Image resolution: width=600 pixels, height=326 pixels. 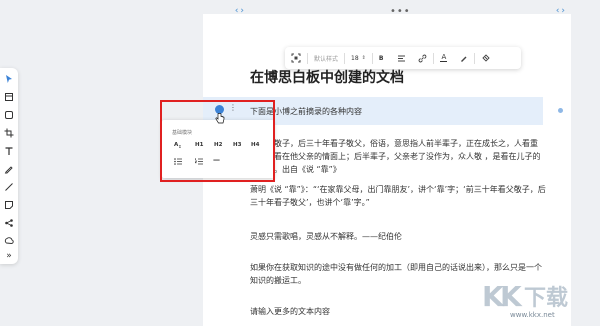 What do you see at coordinates (9, 256) in the screenshot?
I see `more-icon: »` at bounding box center [9, 256].